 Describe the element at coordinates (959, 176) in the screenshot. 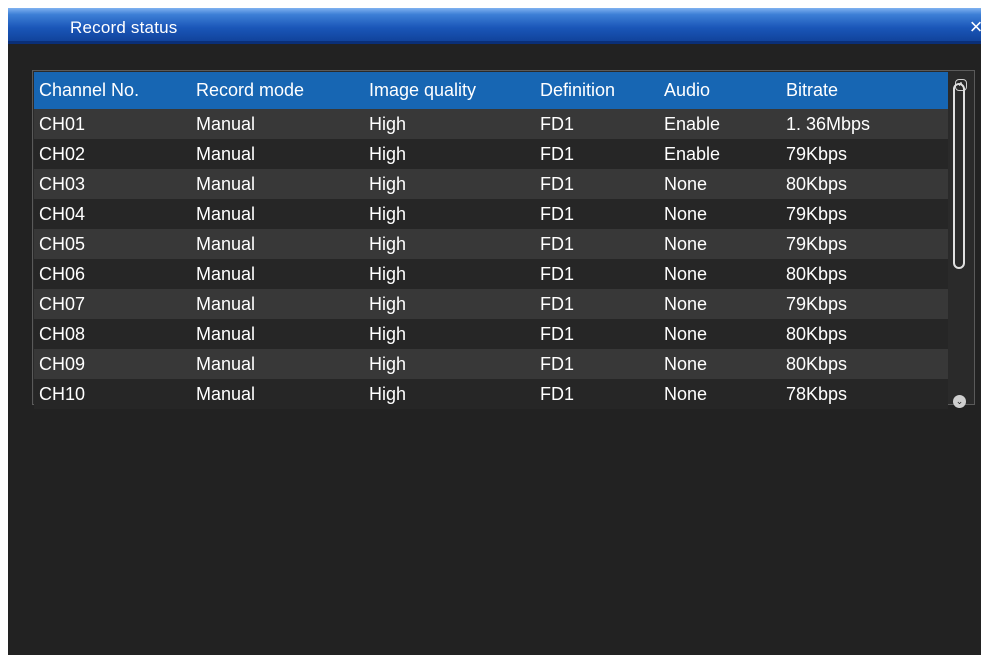

I see `scroll-thumb` at that location.